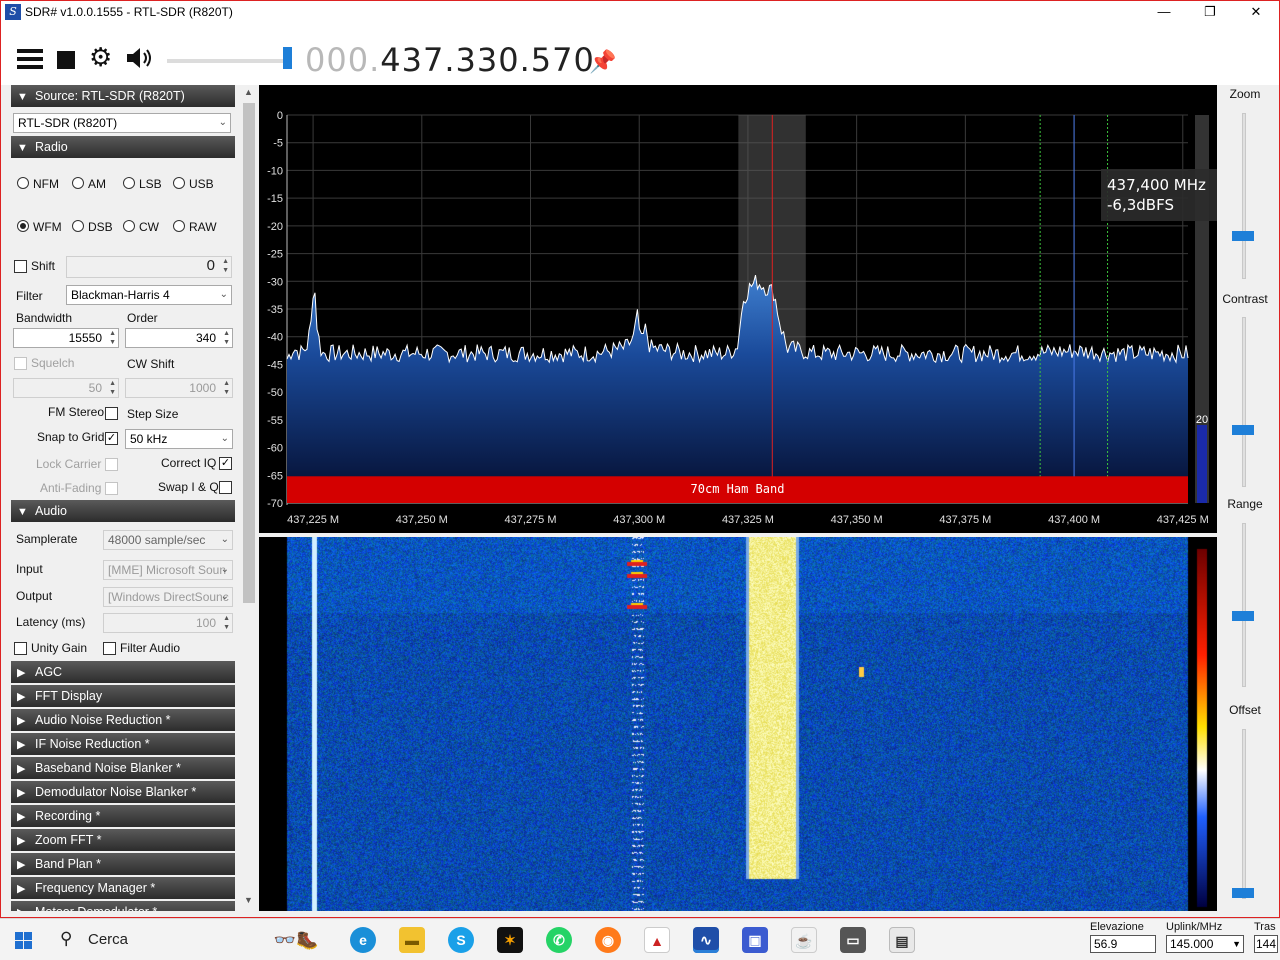 The image size is (1280, 960). Describe the element at coordinates (804, 940) in the screenshot. I see `java-icon: ☕` at that location.